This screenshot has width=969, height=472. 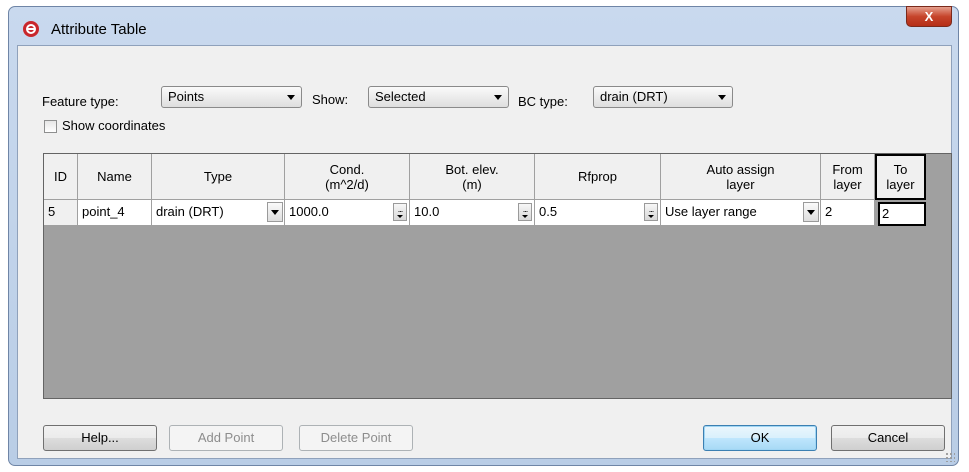 What do you see at coordinates (231, 97) in the screenshot?
I see `feature-type-select: Points` at bounding box center [231, 97].